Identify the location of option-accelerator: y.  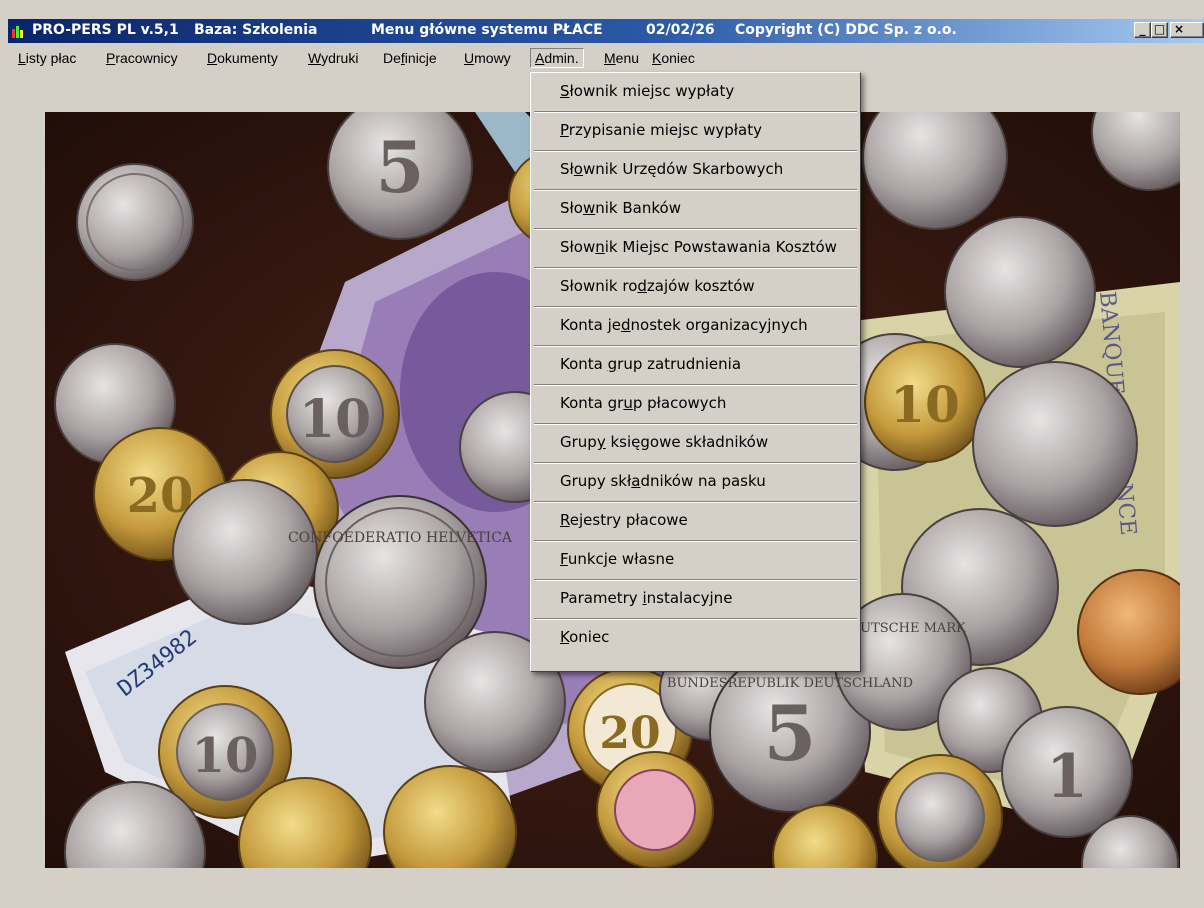
(601, 442).